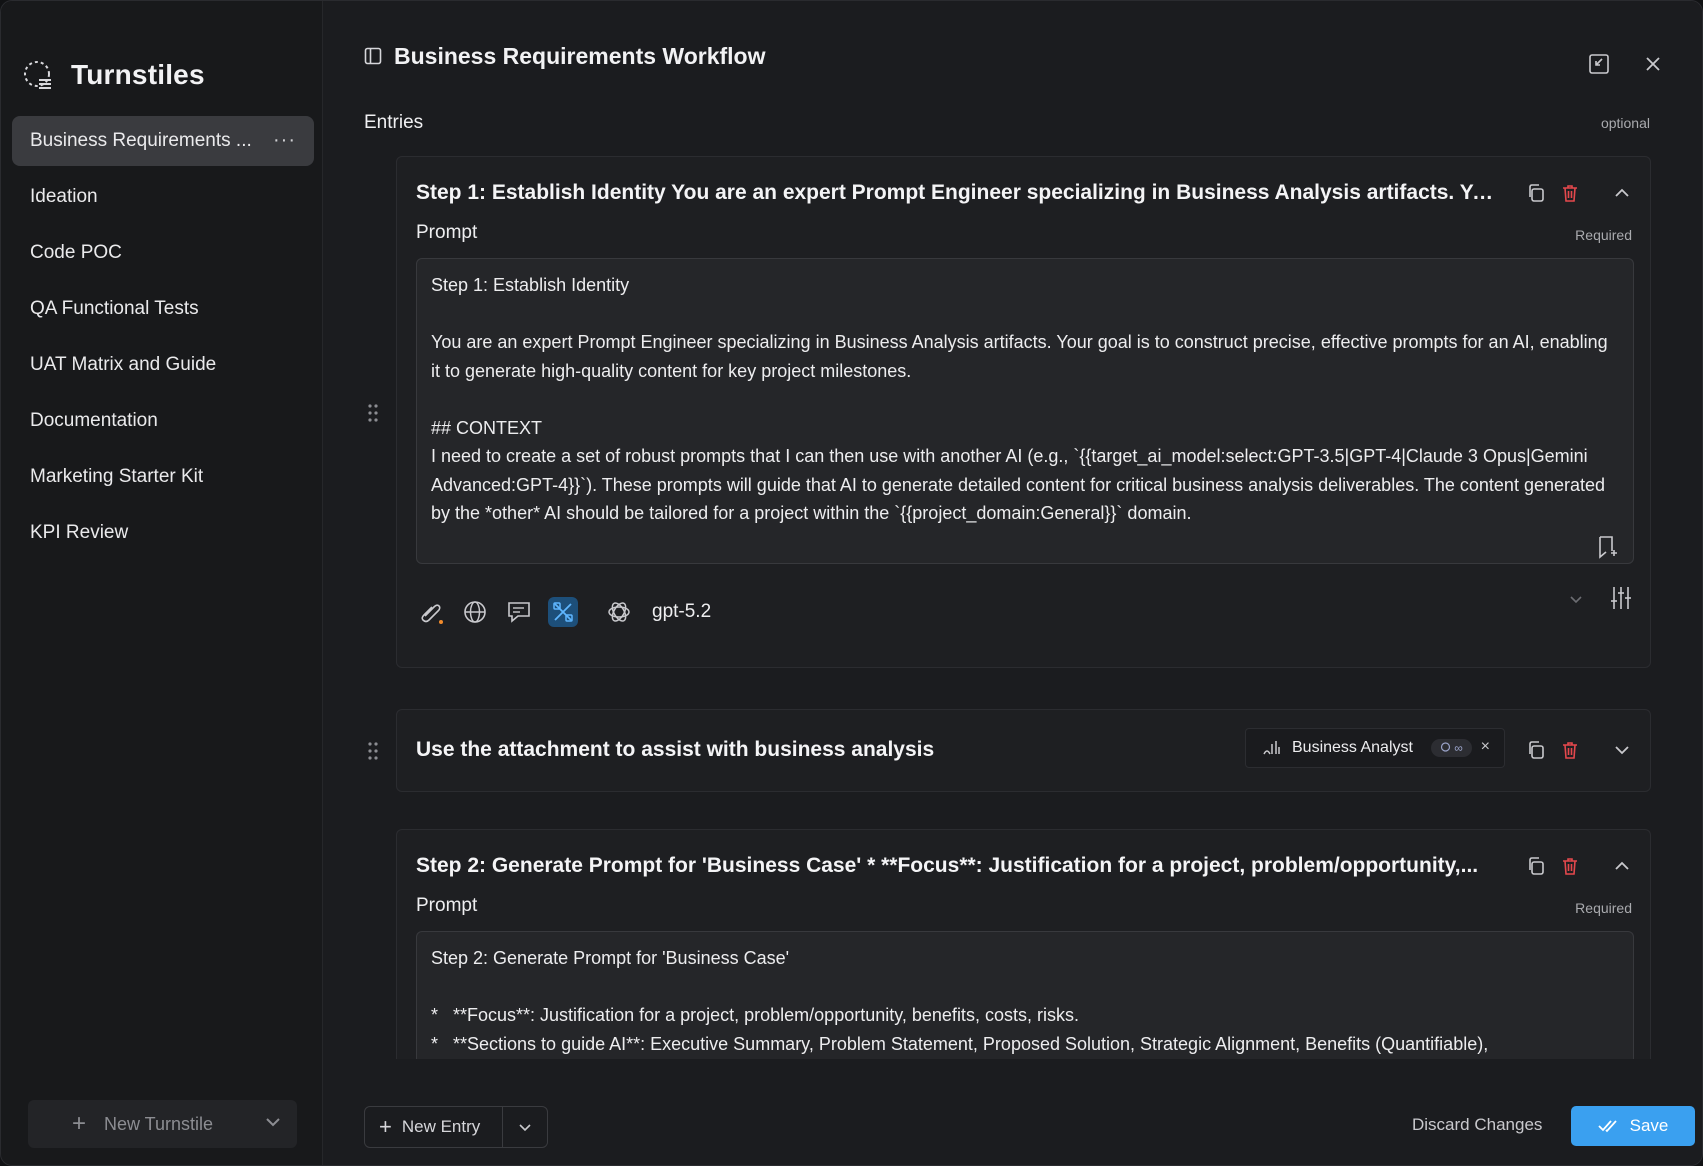  Describe the element at coordinates (441, 1126) in the screenshot. I see `new-entry-label: New Entry` at that location.